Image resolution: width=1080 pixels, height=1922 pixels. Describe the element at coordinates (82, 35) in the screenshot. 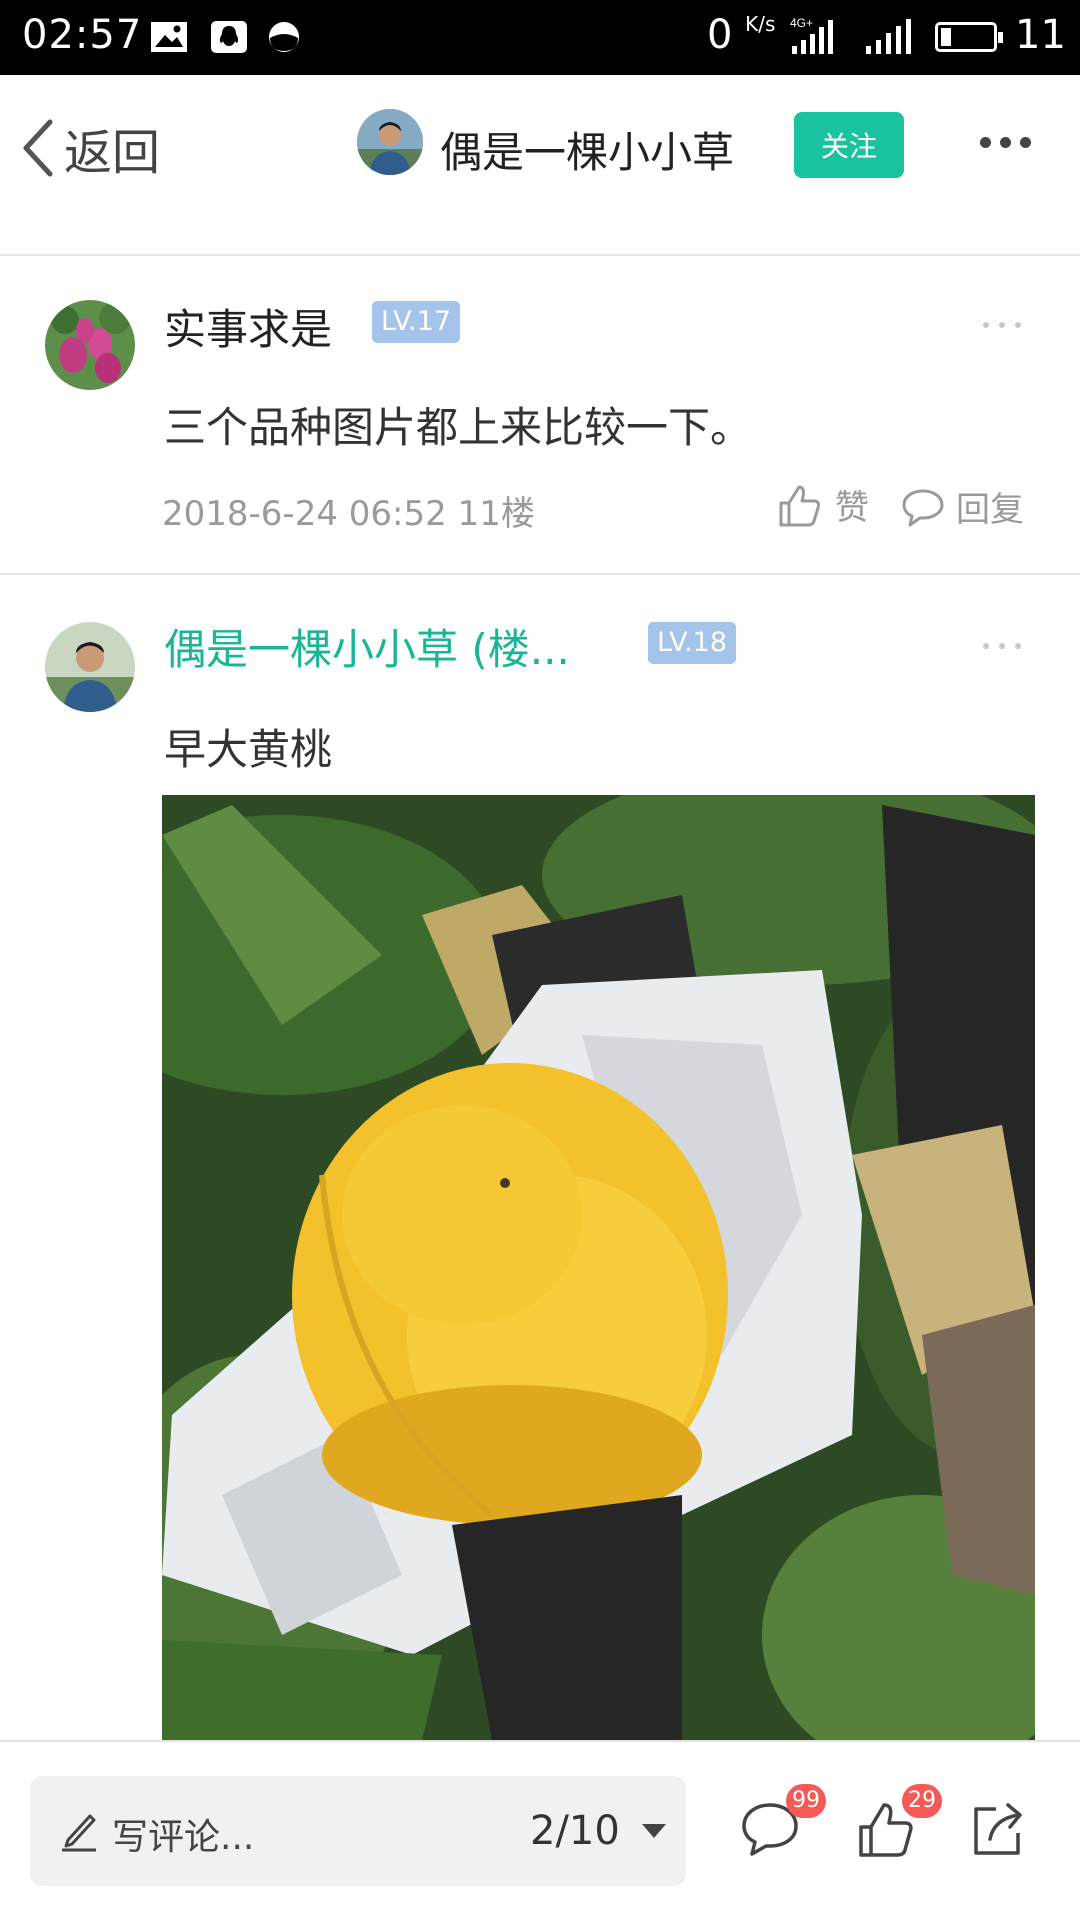

I see `status-time: 02:57` at that location.